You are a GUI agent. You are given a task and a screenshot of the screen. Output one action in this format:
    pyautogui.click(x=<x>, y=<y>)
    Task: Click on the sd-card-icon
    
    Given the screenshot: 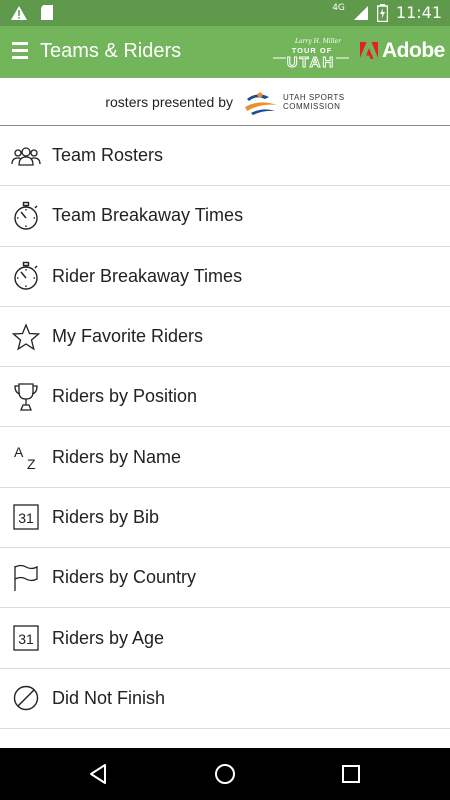 What is the action you would take?
    pyautogui.click(x=47, y=12)
    